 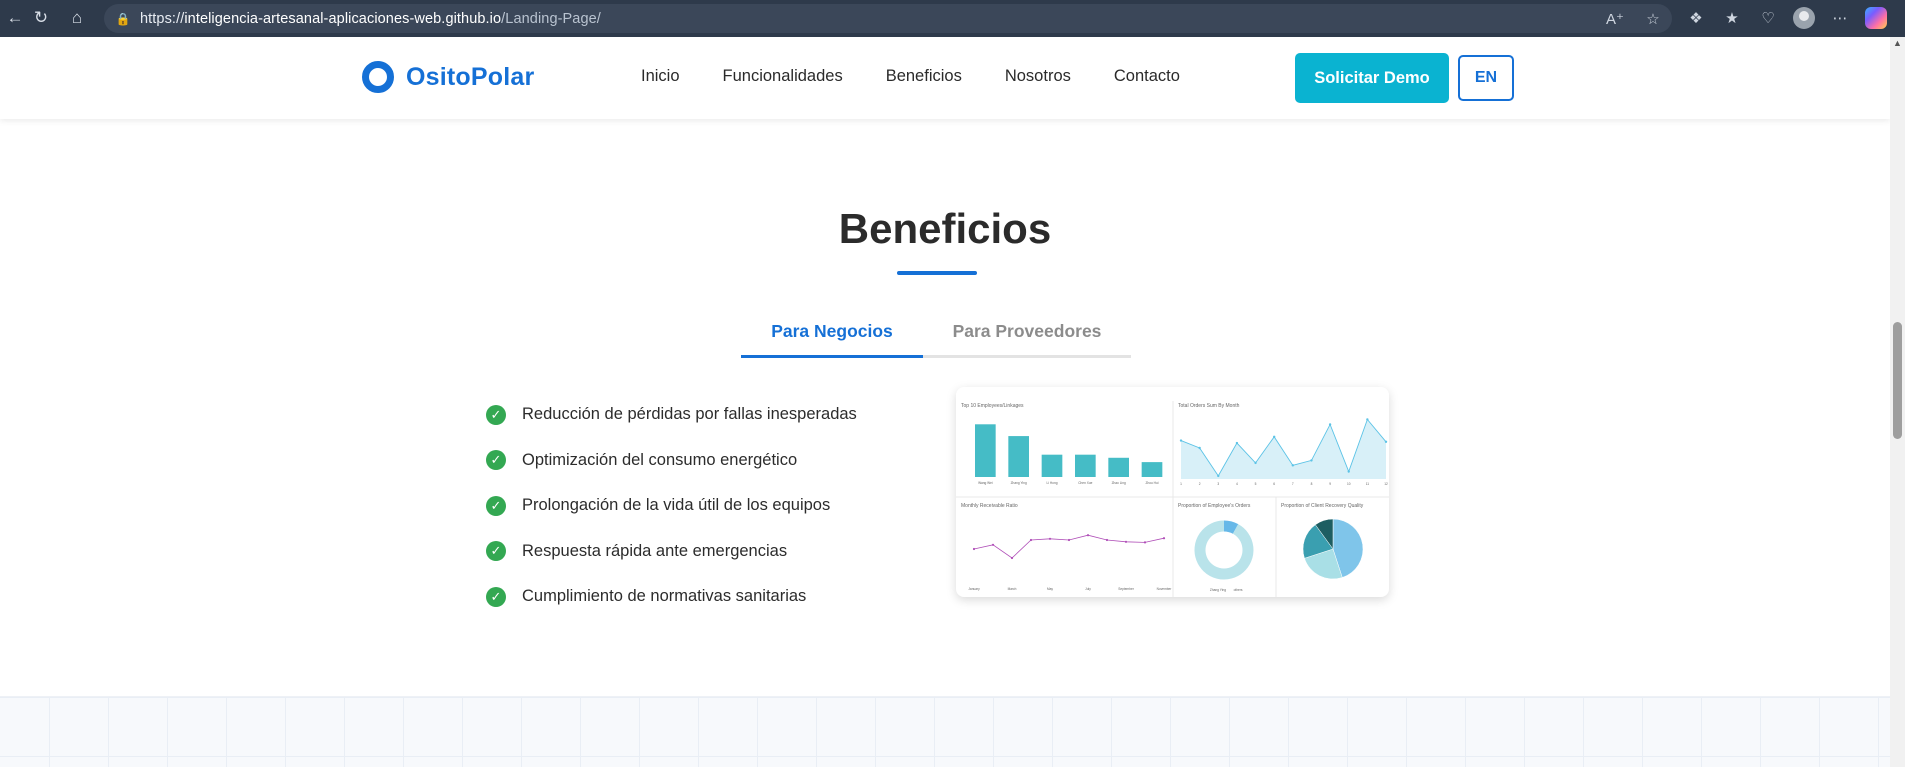 I want to click on chart-title: Monthly Receivable Ratio, so click(x=989, y=506).